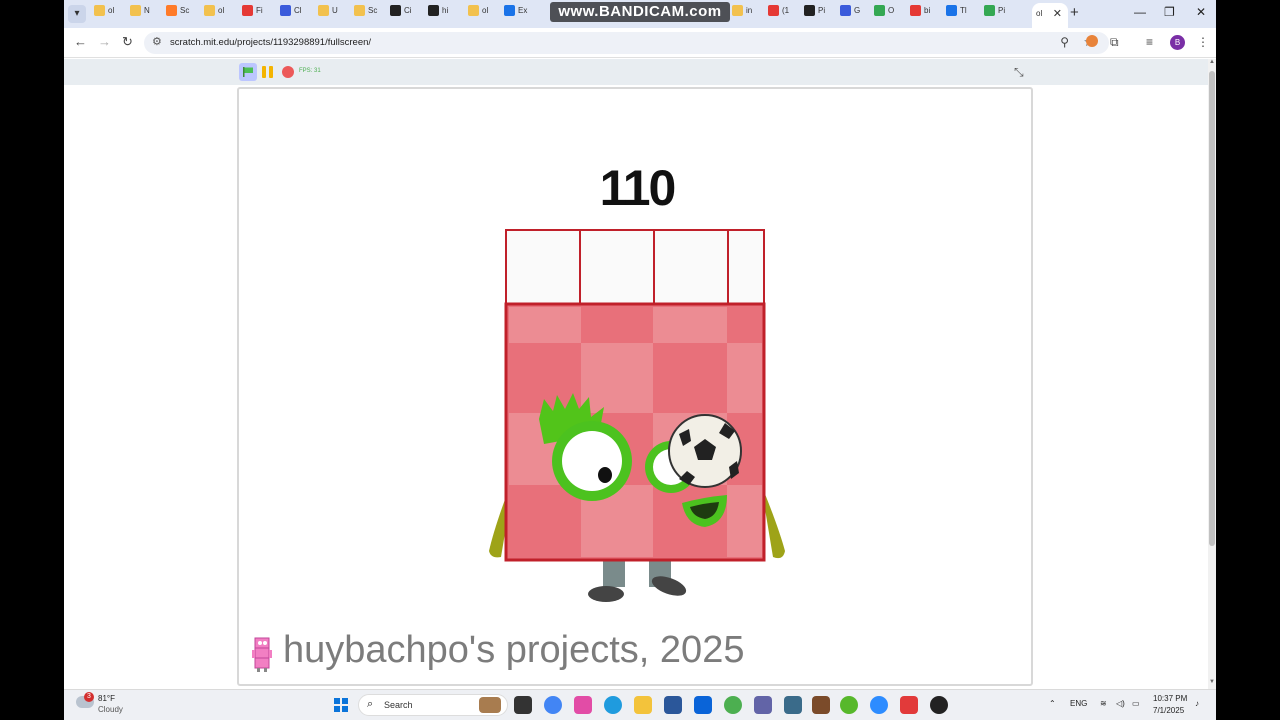  Describe the element at coordinates (750, 14) in the screenshot. I see `browser-tab: in` at that location.